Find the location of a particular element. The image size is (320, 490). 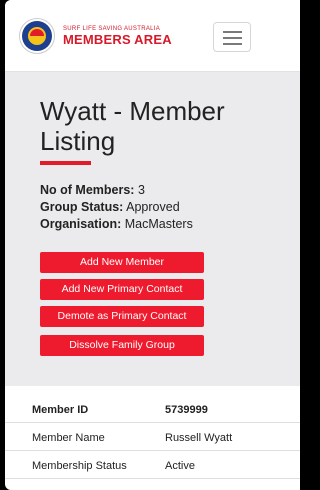

organisation-value: MacMasters is located at coordinates (158, 224).